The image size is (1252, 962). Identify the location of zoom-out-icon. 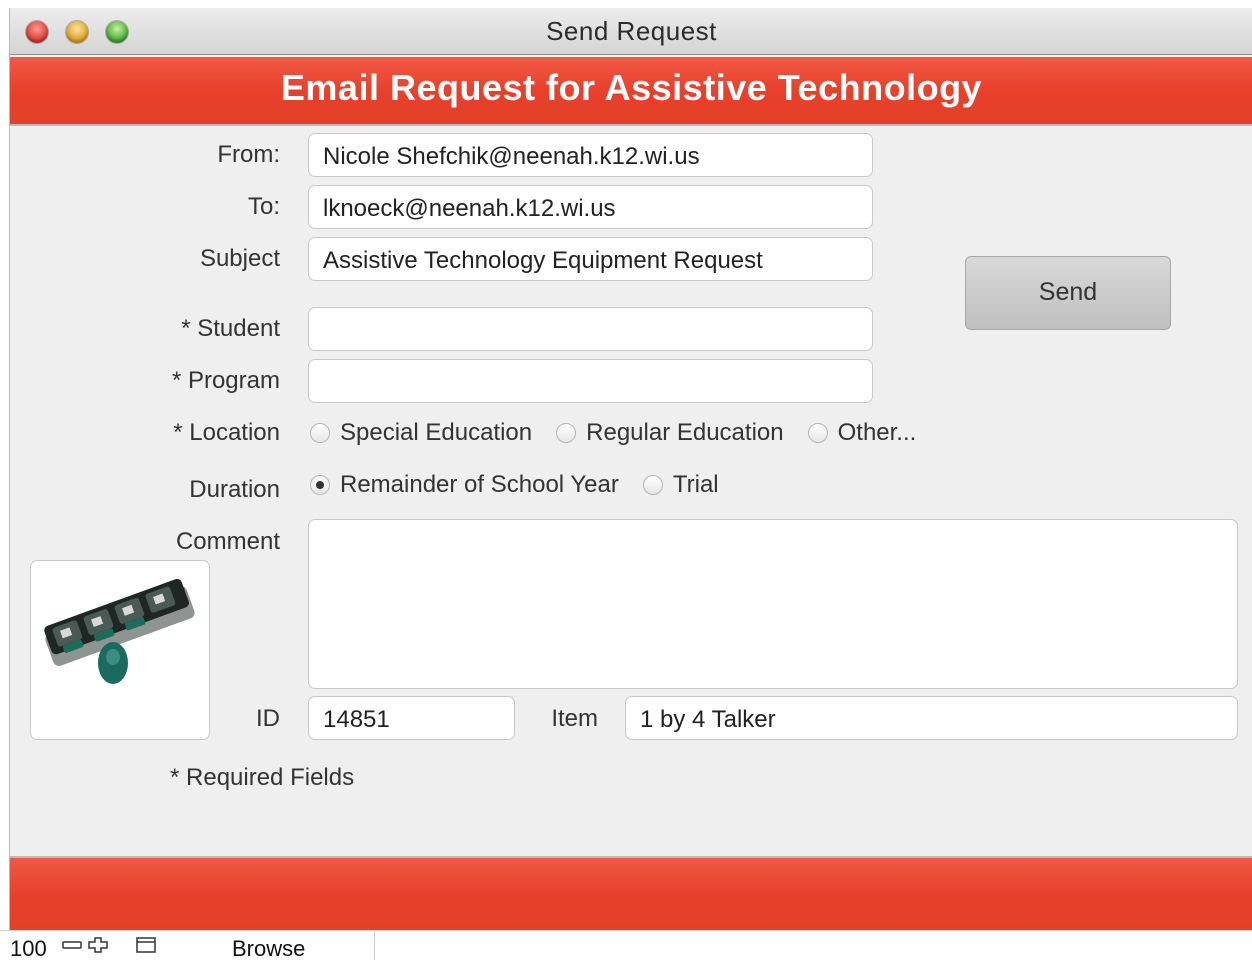
(72, 945).